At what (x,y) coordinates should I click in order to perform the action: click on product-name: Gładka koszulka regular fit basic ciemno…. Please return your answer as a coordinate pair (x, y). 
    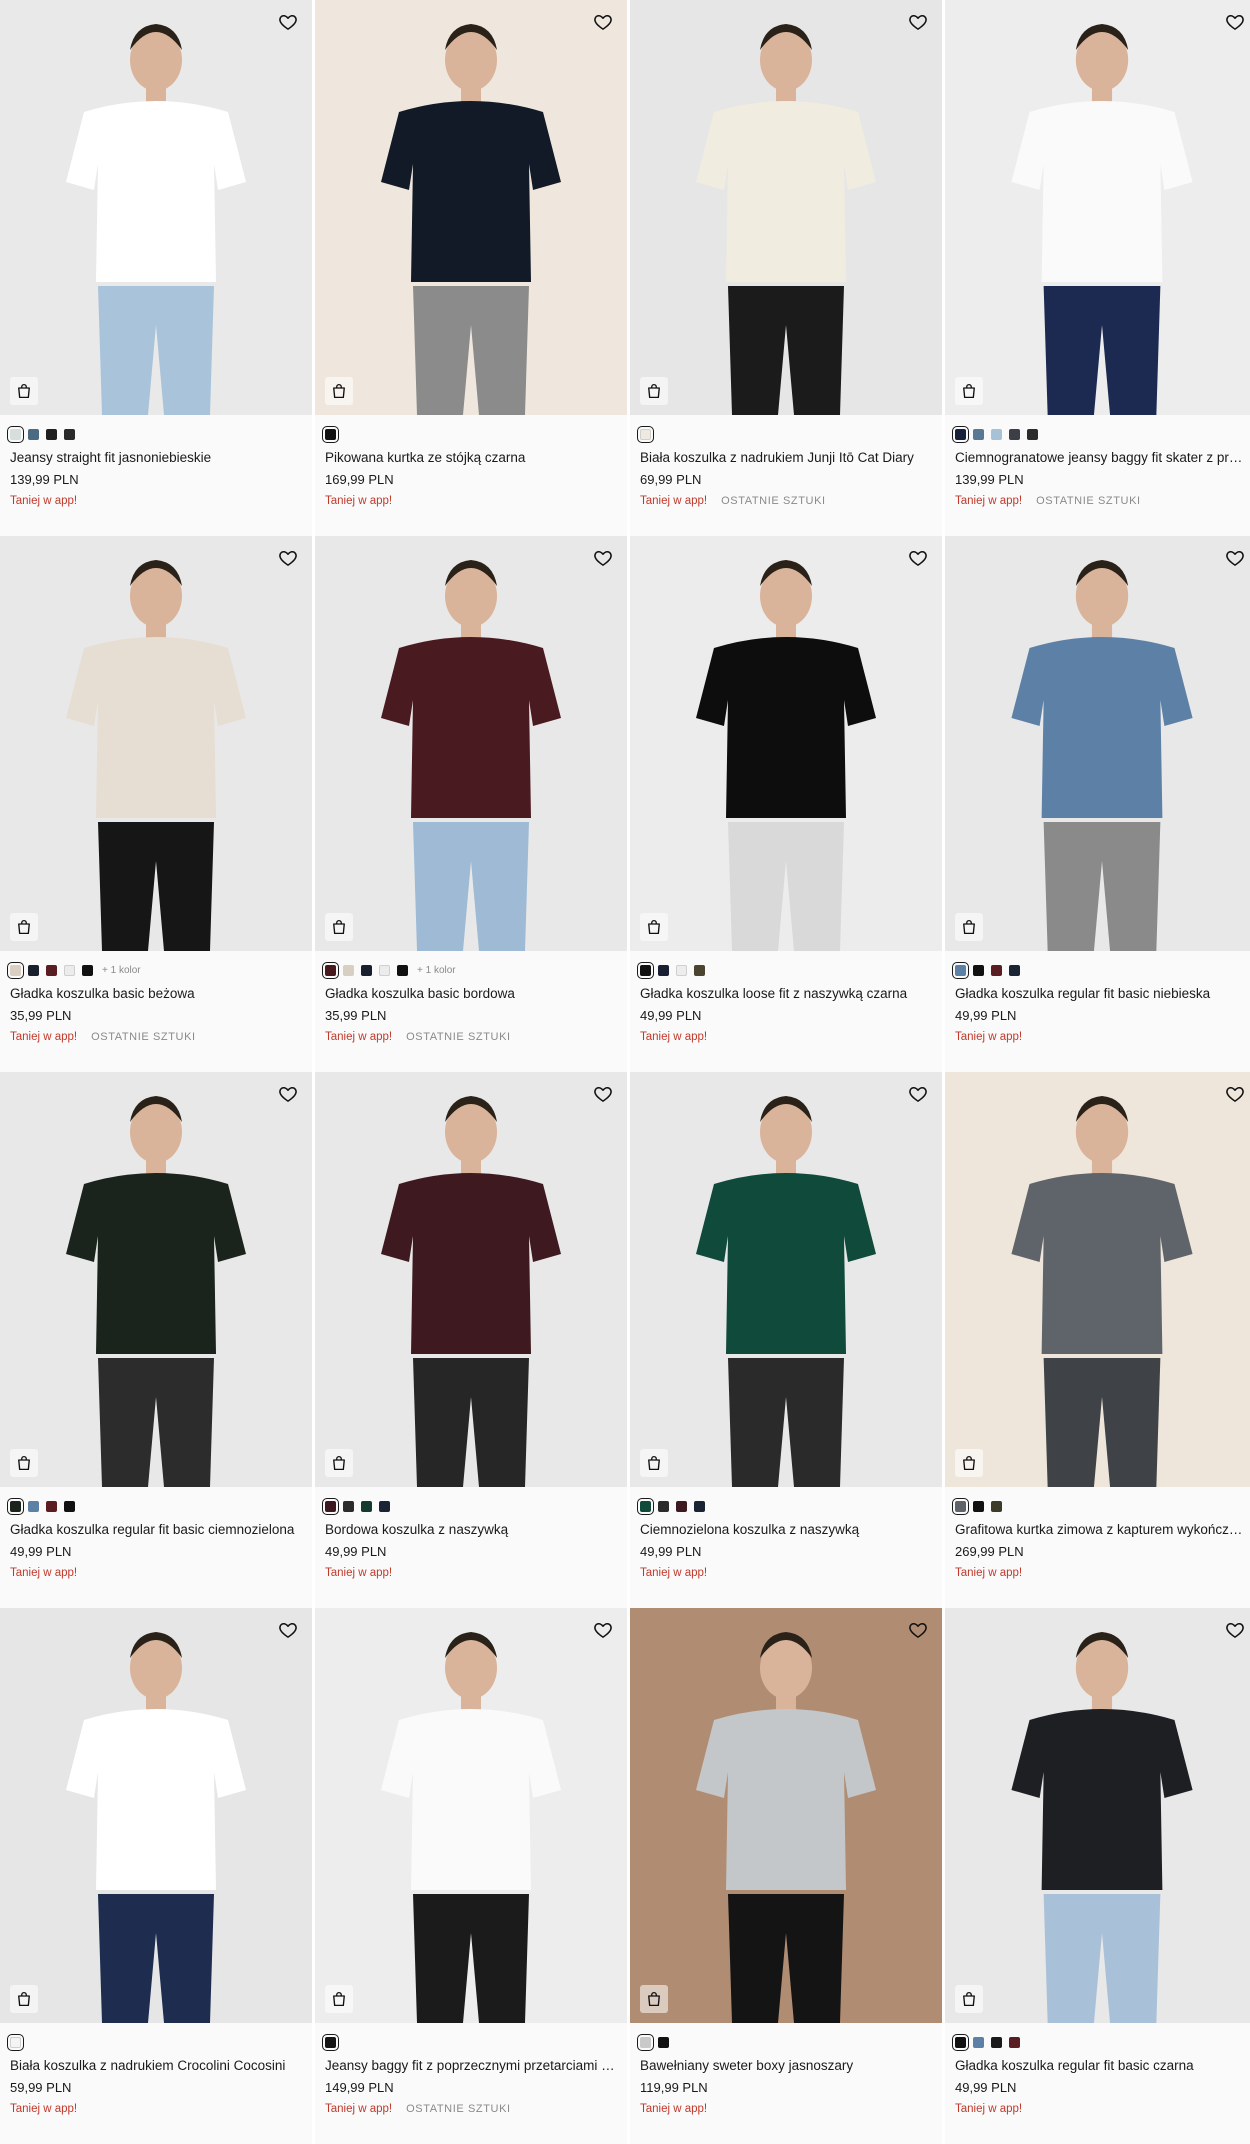
    Looking at the image, I should click on (156, 1530).